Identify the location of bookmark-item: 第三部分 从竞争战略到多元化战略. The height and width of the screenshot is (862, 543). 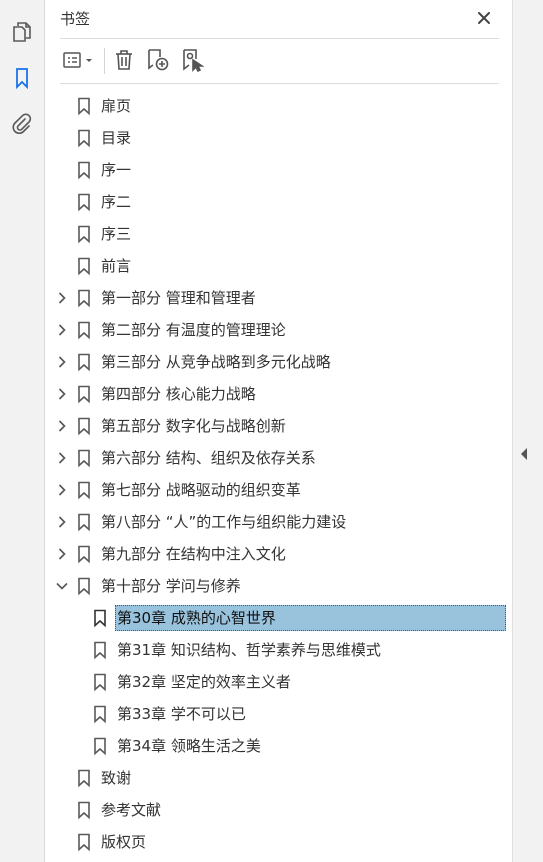
(278, 362).